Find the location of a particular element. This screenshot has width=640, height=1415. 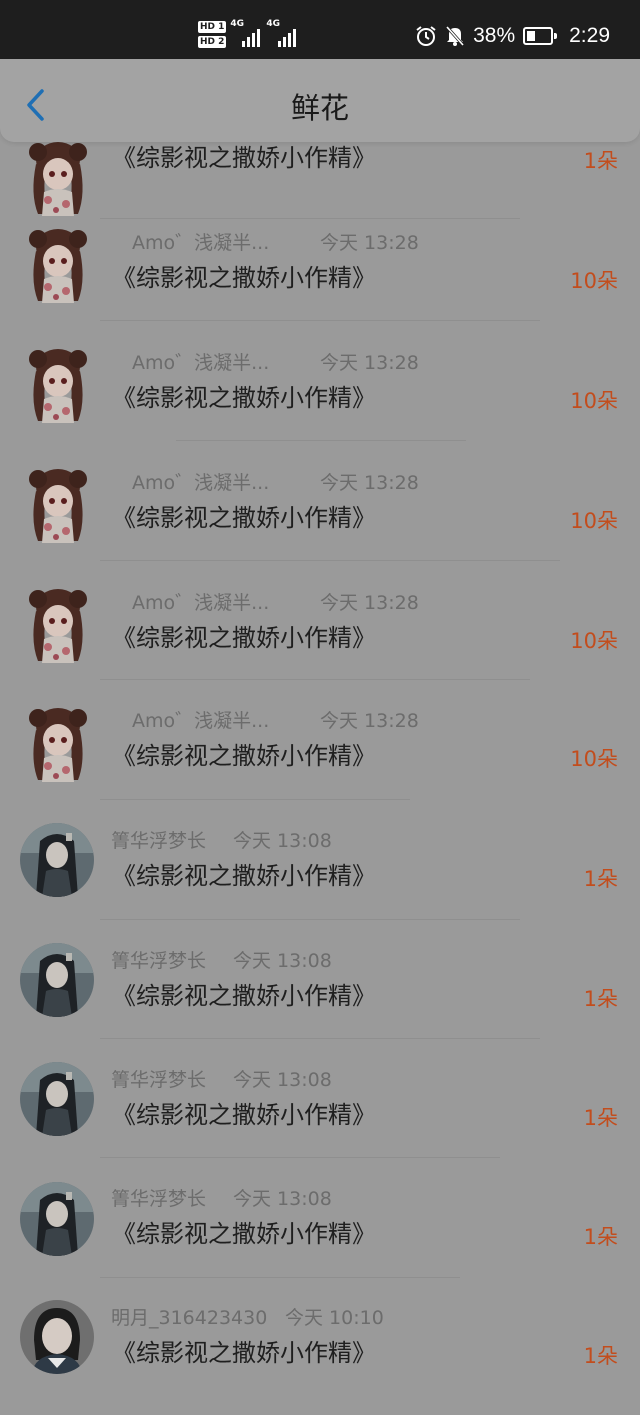

username: 明月_316423430 is located at coordinates (189, 1318).